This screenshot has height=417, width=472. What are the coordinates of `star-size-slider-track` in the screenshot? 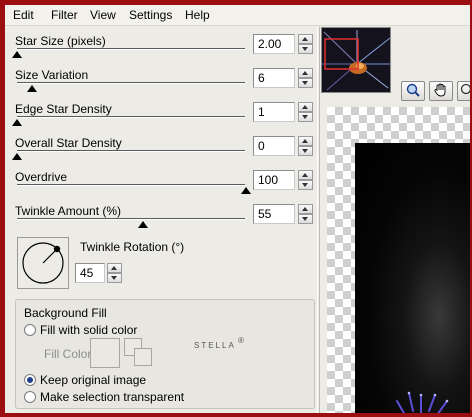 It's located at (131, 49).